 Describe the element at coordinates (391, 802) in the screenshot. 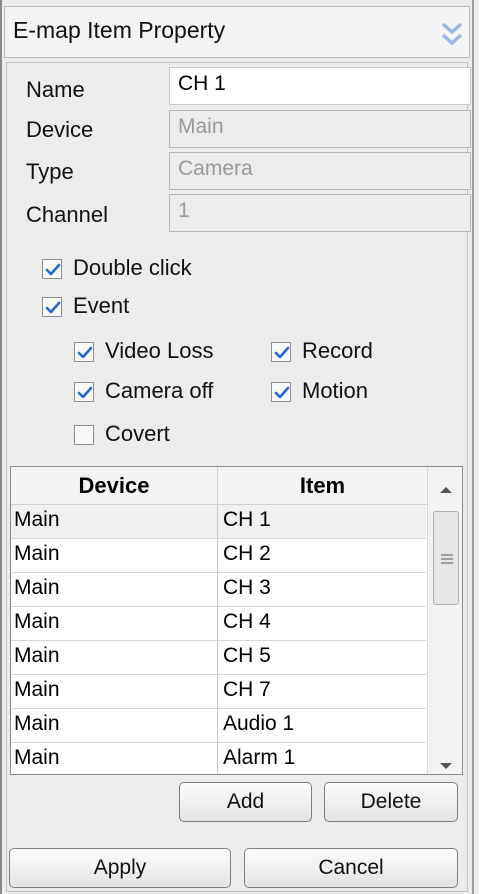

I see `delete-button: Delete` at that location.